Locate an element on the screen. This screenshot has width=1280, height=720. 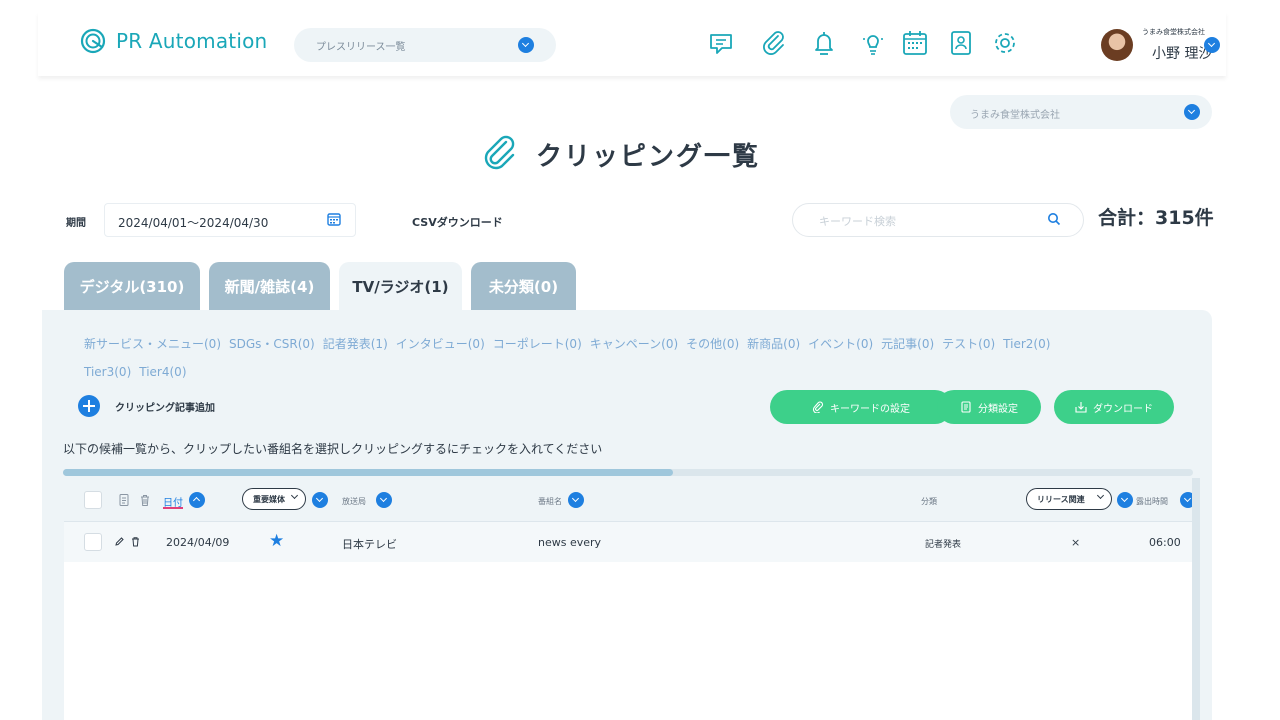
period-input: 2024/04/01〜2024/04/30 is located at coordinates (230, 220).